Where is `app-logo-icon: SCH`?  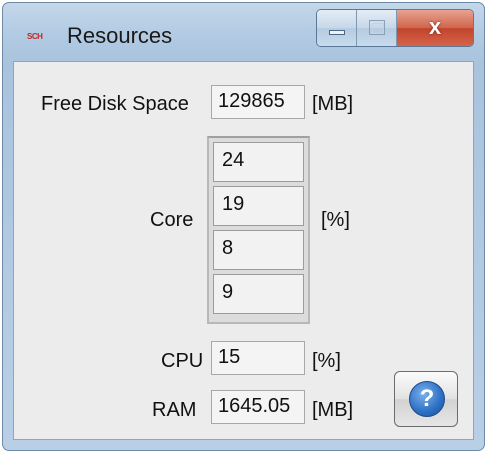
app-logo-icon: SCH is located at coordinates (35, 36).